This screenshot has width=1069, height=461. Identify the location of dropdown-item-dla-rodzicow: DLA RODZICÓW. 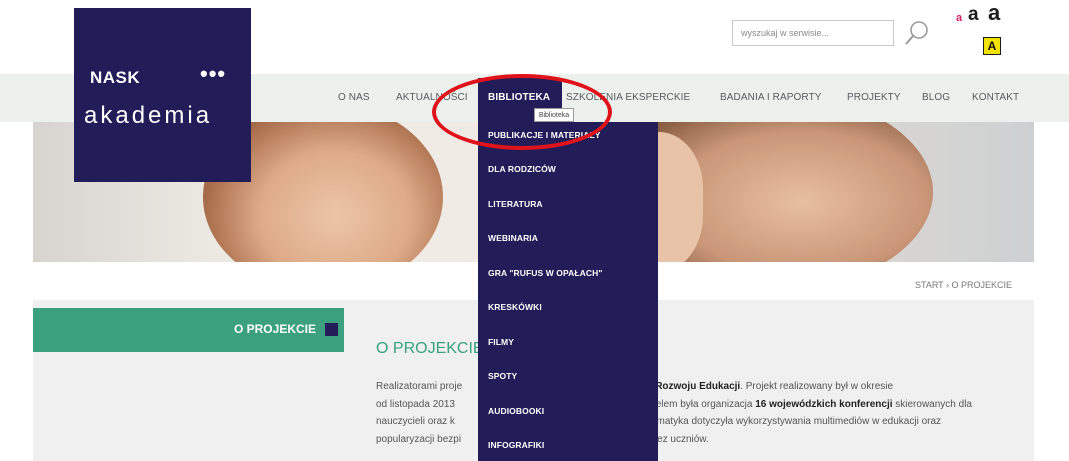
(522, 169).